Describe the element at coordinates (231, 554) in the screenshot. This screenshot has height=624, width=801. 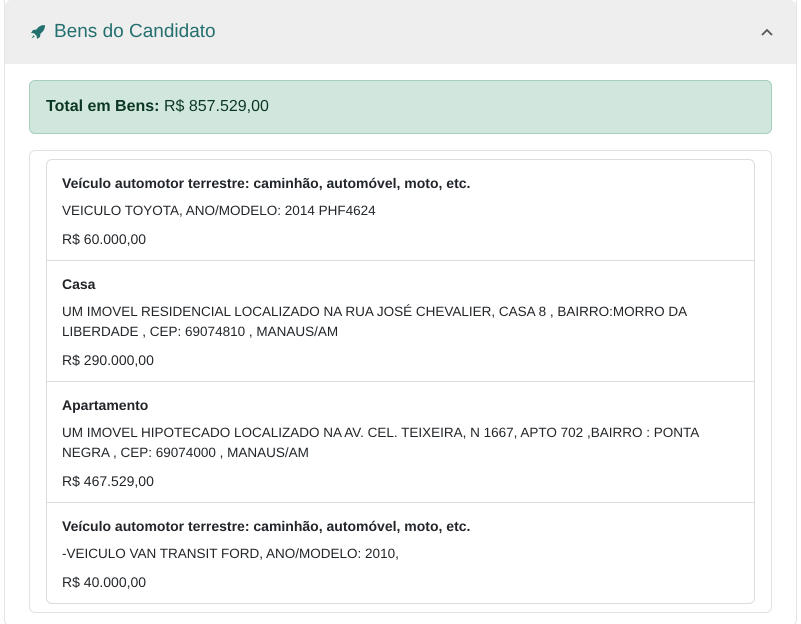
I see `asset-description: -VEICULO VAN TRANSIT FORD, ANO/MODELO: 2010,` at that location.